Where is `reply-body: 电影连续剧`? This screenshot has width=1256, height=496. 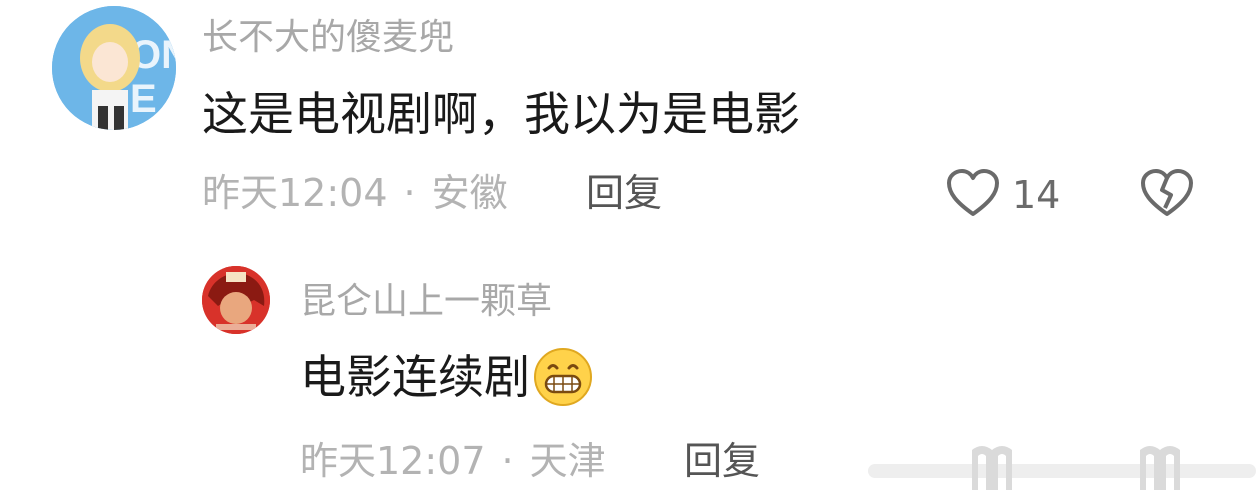 reply-body: 电影连续剧 is located at coordinates (447, 377).